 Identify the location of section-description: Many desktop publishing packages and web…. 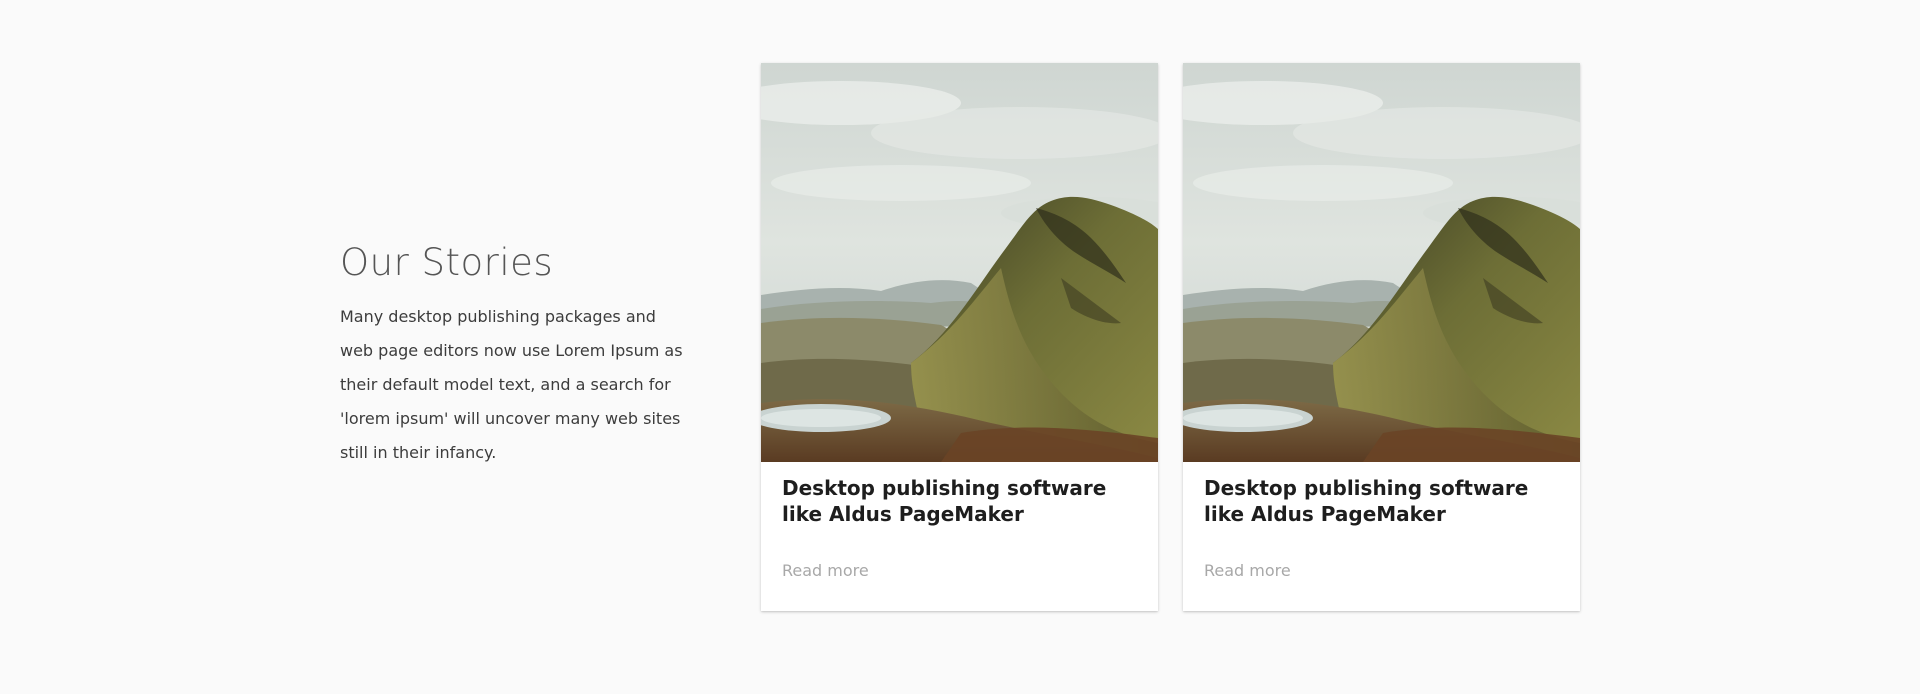
(511, 384).